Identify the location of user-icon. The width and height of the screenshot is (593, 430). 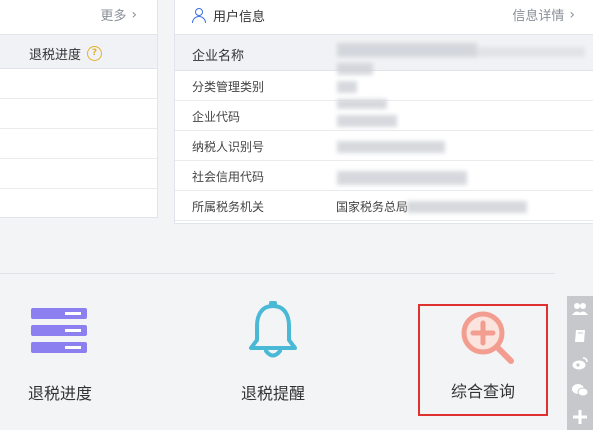
(199, 15).